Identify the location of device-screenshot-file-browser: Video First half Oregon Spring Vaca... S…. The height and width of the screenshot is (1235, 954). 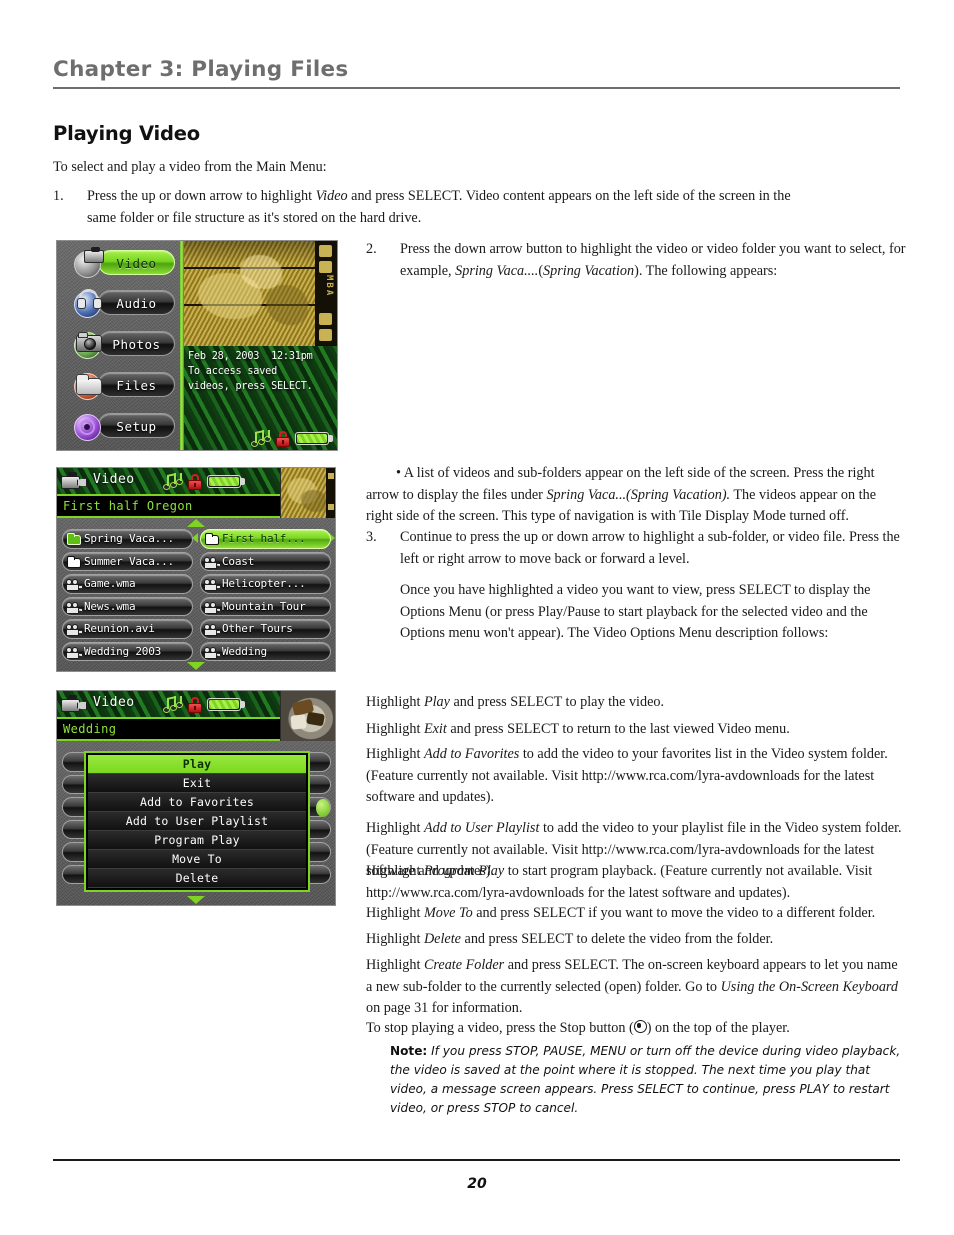
(196, 569).